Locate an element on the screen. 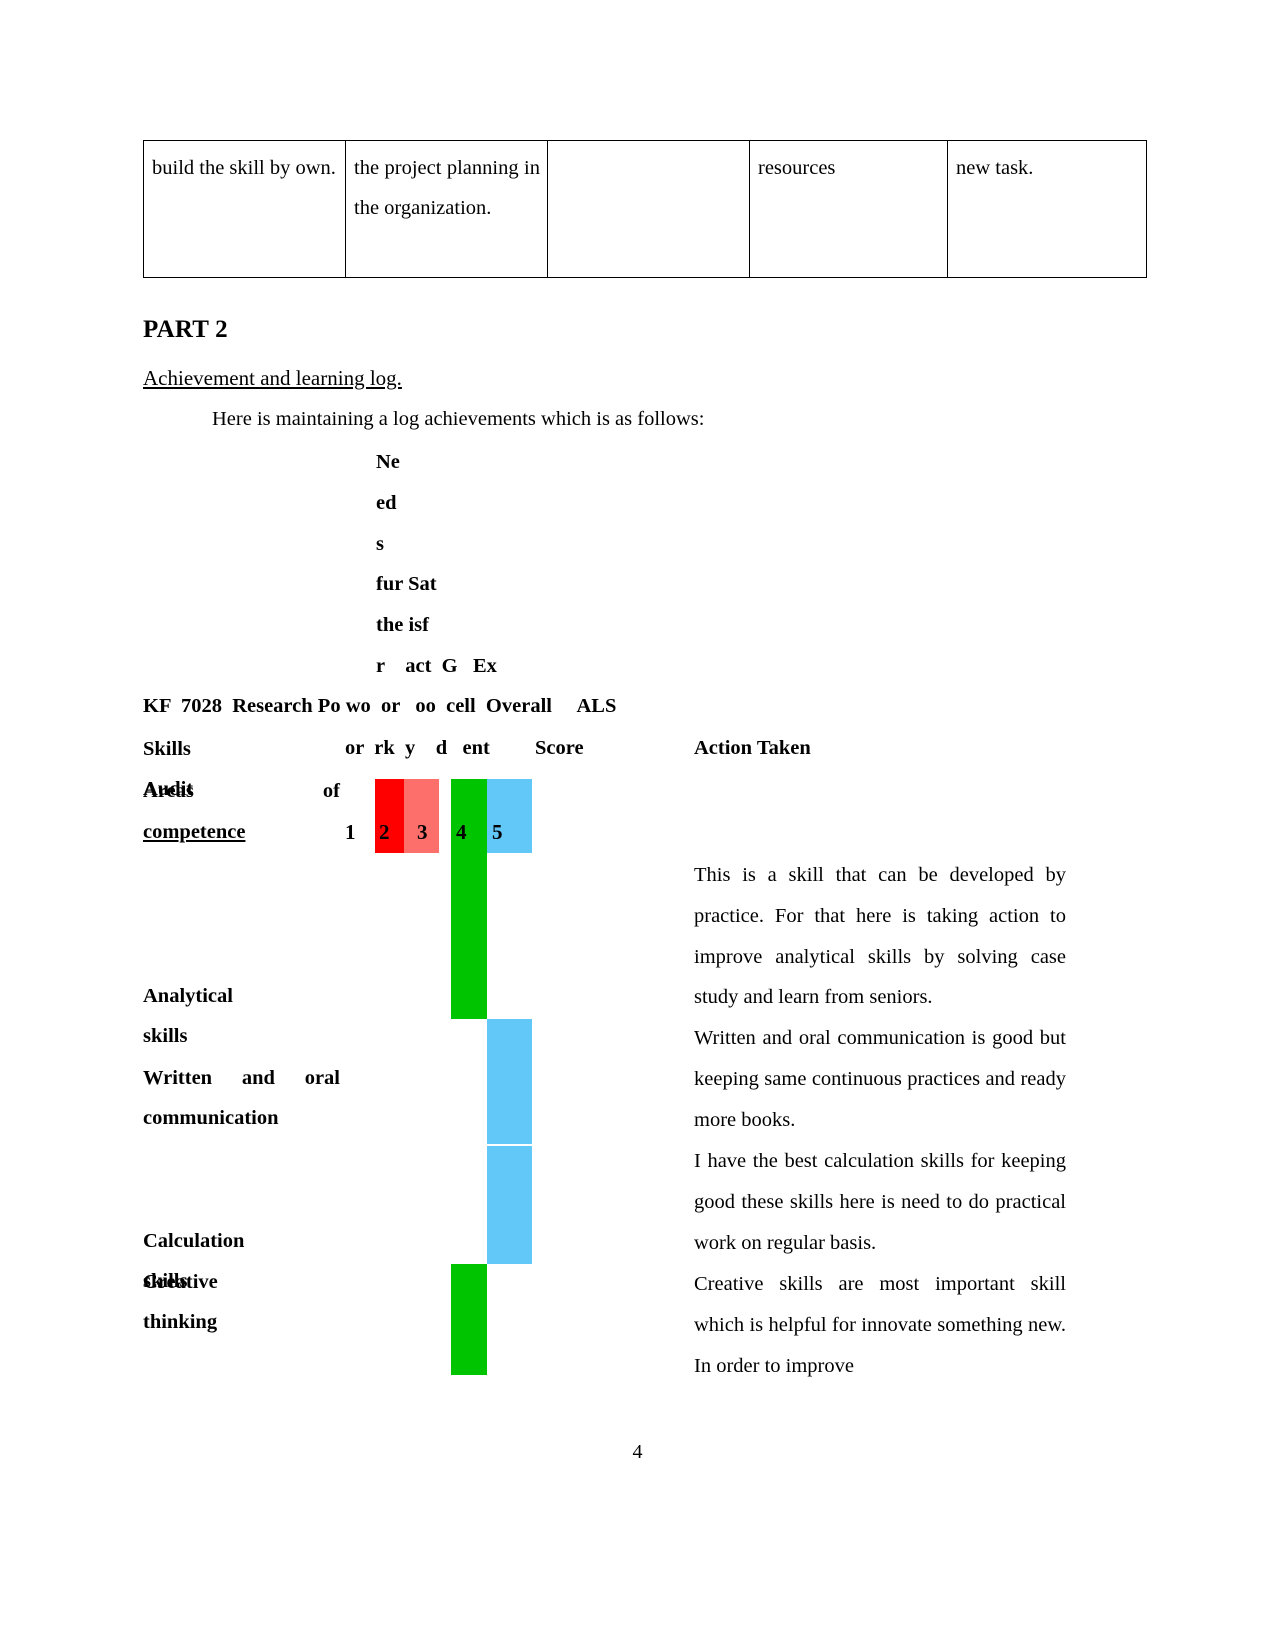 The height and width of the screenshot is (1651, 1275). rating-bar-creative-thinking is located at coordinates (469, 1319).